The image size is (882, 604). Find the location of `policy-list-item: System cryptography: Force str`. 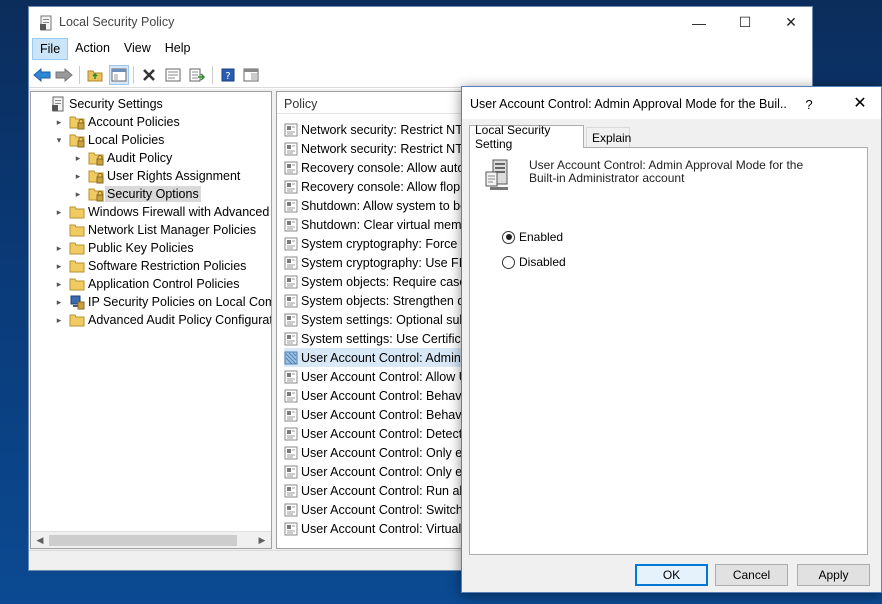

policy-list-item: System cryptography: Force str is located at coordinates (379, 243).